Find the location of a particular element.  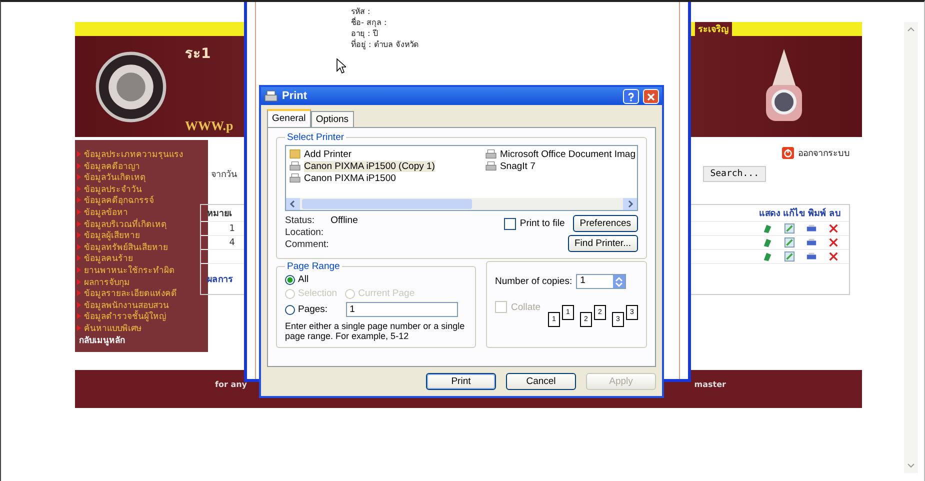

location-label: Location: is located at coordinates (305, 232).